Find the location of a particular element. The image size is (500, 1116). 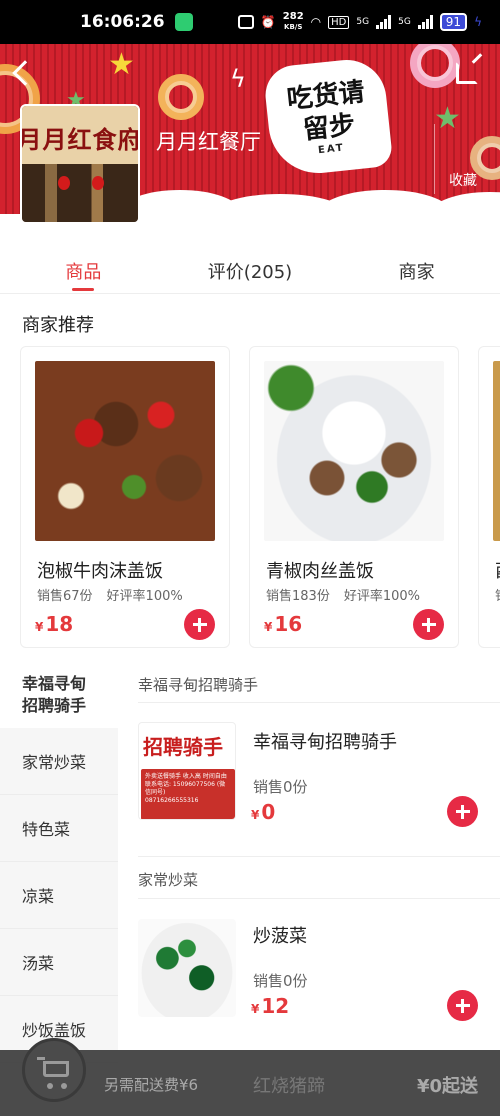

dish-meta: 销 is located at coordinates (497, 594).